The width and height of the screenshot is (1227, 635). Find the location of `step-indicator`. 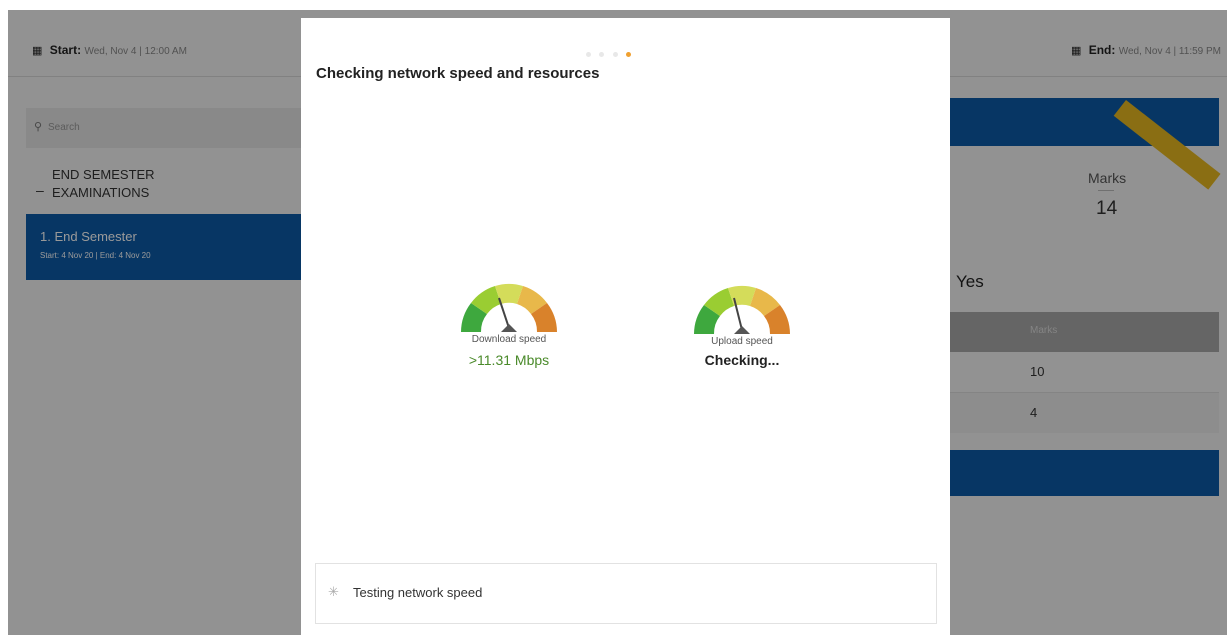

step-indicator is located at coordinates (610, 53).